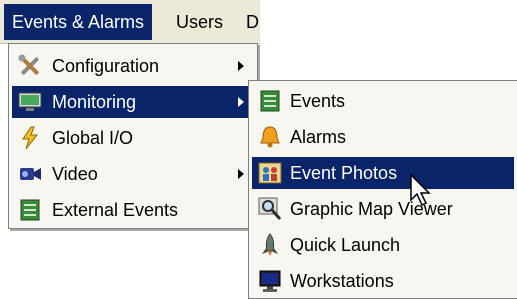 Image resolution: width=517 pixels, height=299 pixels. Describe the element at coordinates (30, 138) in the screenshot. I see `lightning-icon` at that location.